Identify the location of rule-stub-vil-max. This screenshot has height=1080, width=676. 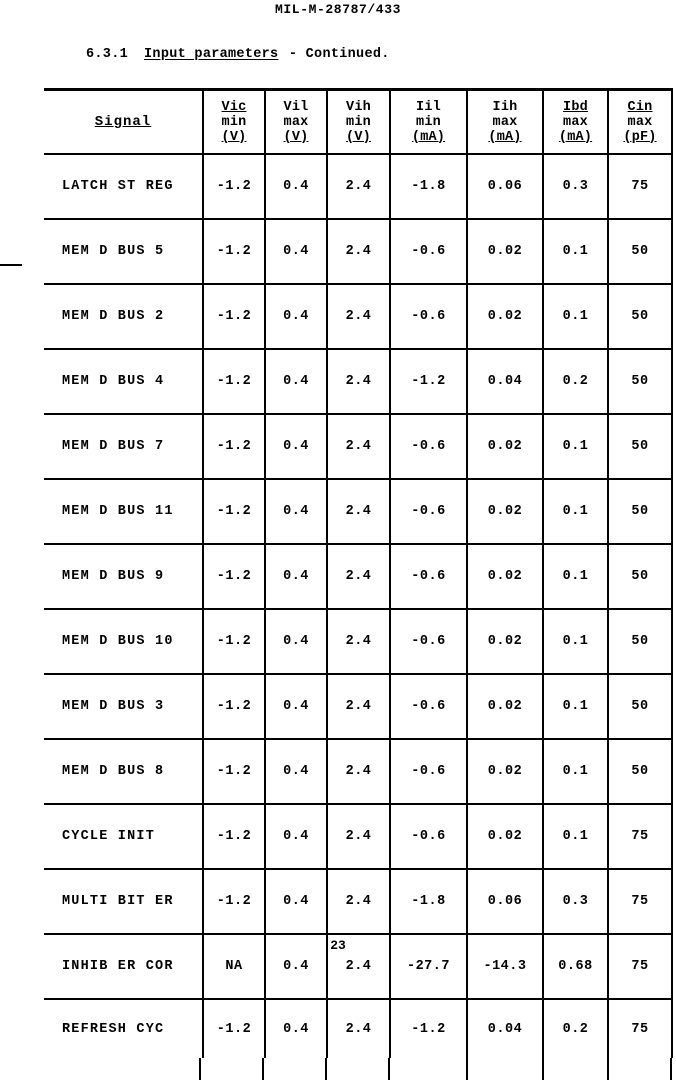
(295, 1069).